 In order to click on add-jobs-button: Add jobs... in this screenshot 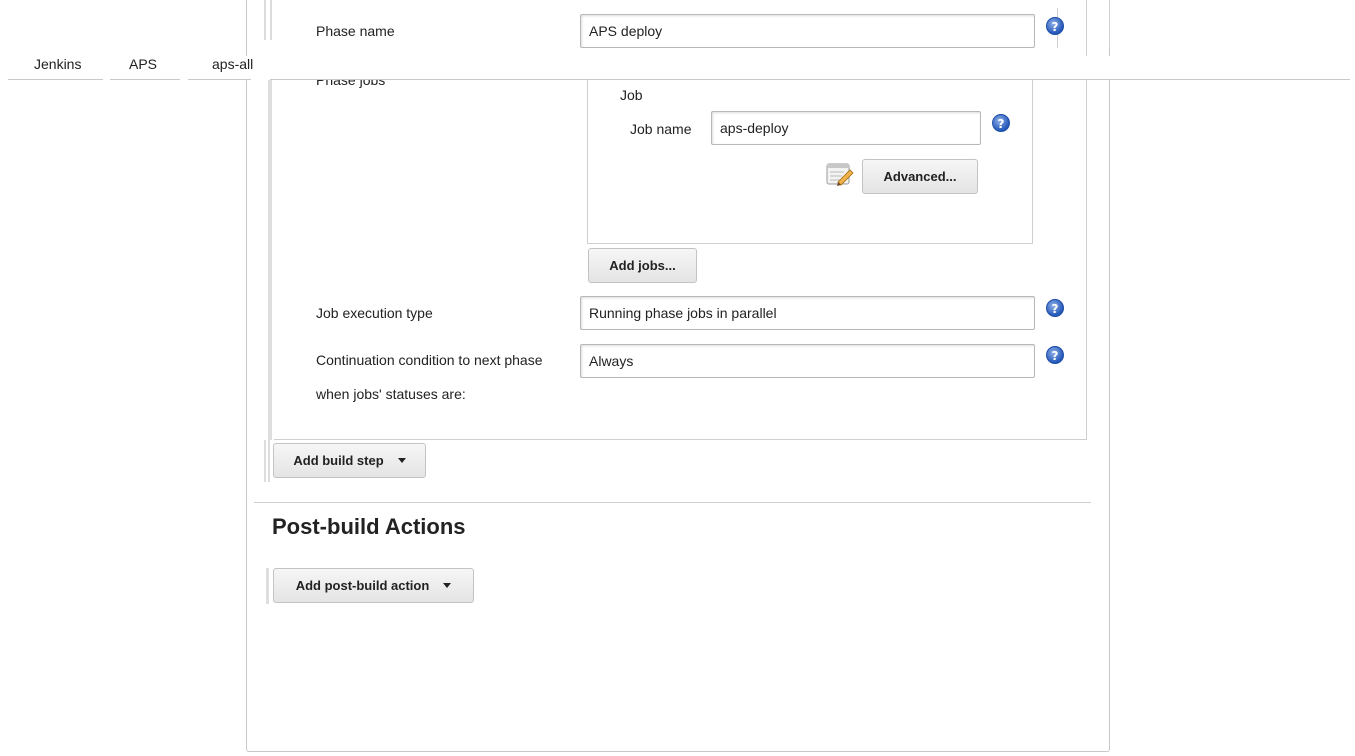, I will do `click(642, 265)`.